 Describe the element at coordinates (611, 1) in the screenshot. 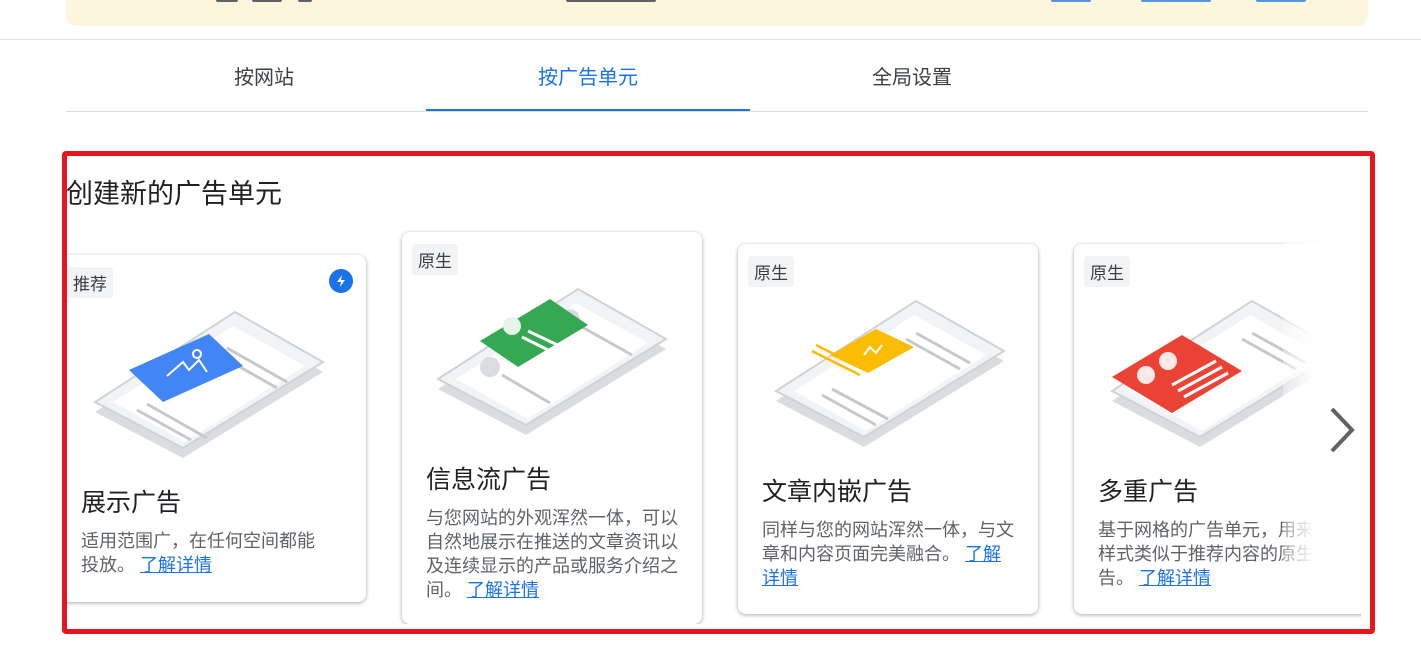

I see `banner-text` at that location.